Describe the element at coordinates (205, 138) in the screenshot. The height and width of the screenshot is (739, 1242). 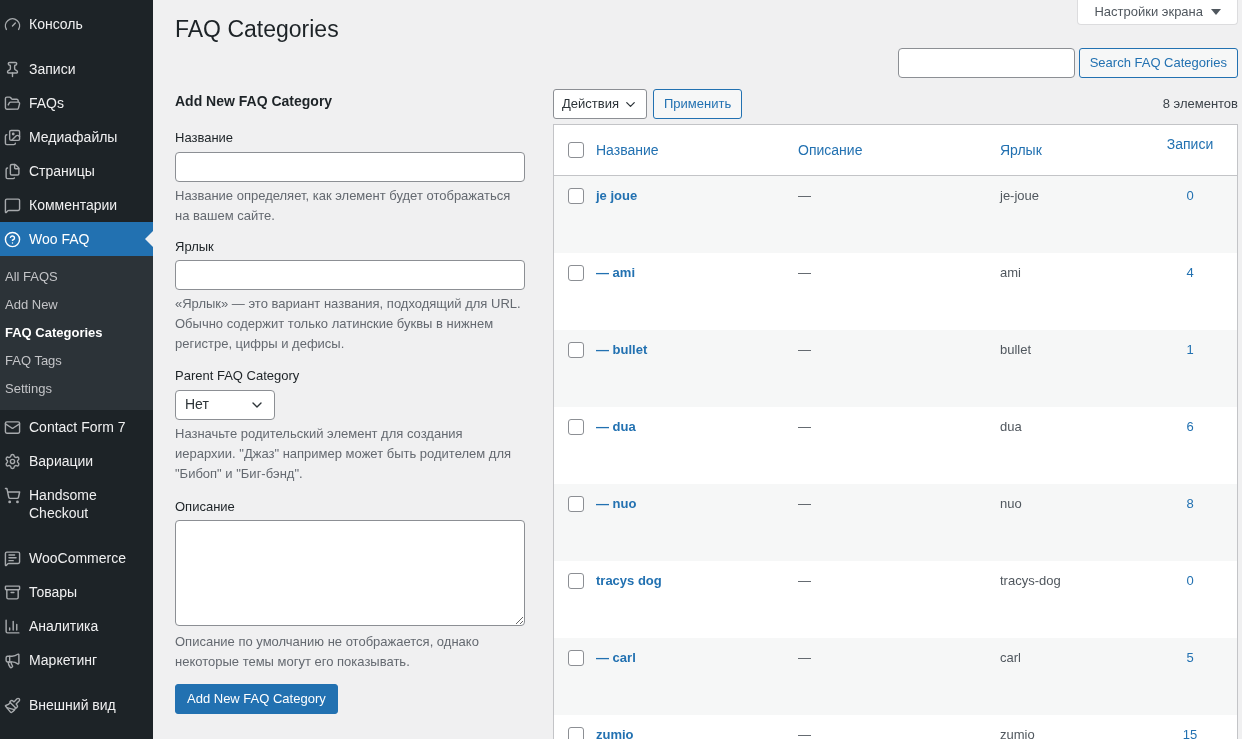
I see `field-label: Название` at that location.